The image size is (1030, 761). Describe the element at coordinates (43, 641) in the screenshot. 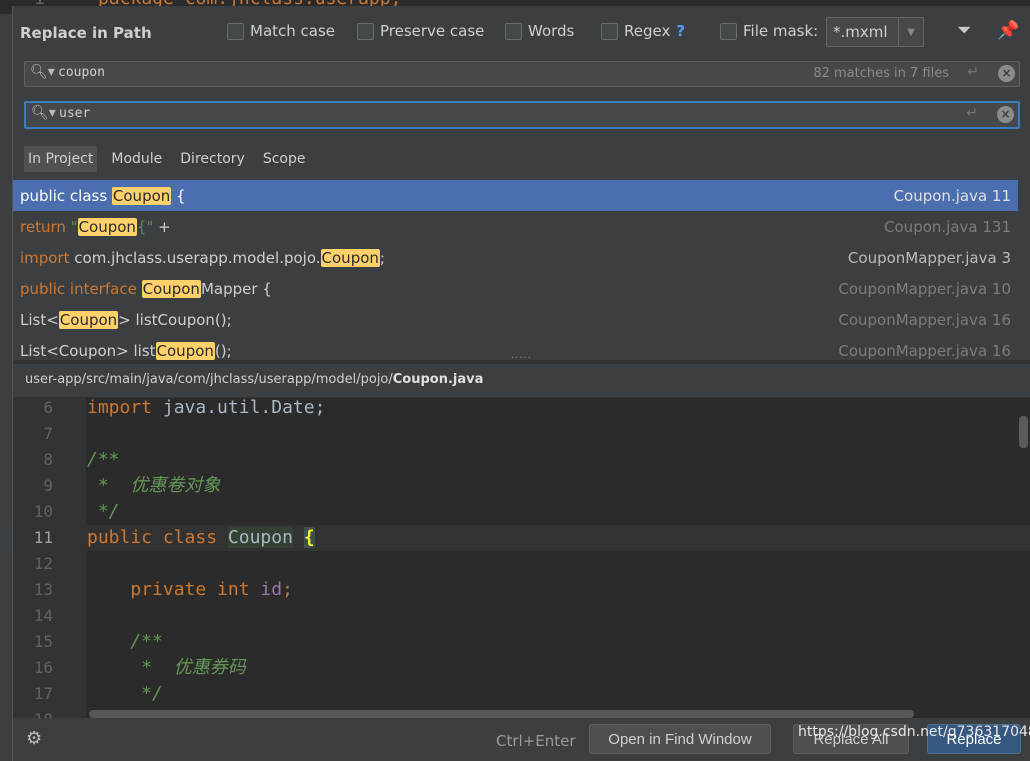

I see `line-number: 15` at that location.